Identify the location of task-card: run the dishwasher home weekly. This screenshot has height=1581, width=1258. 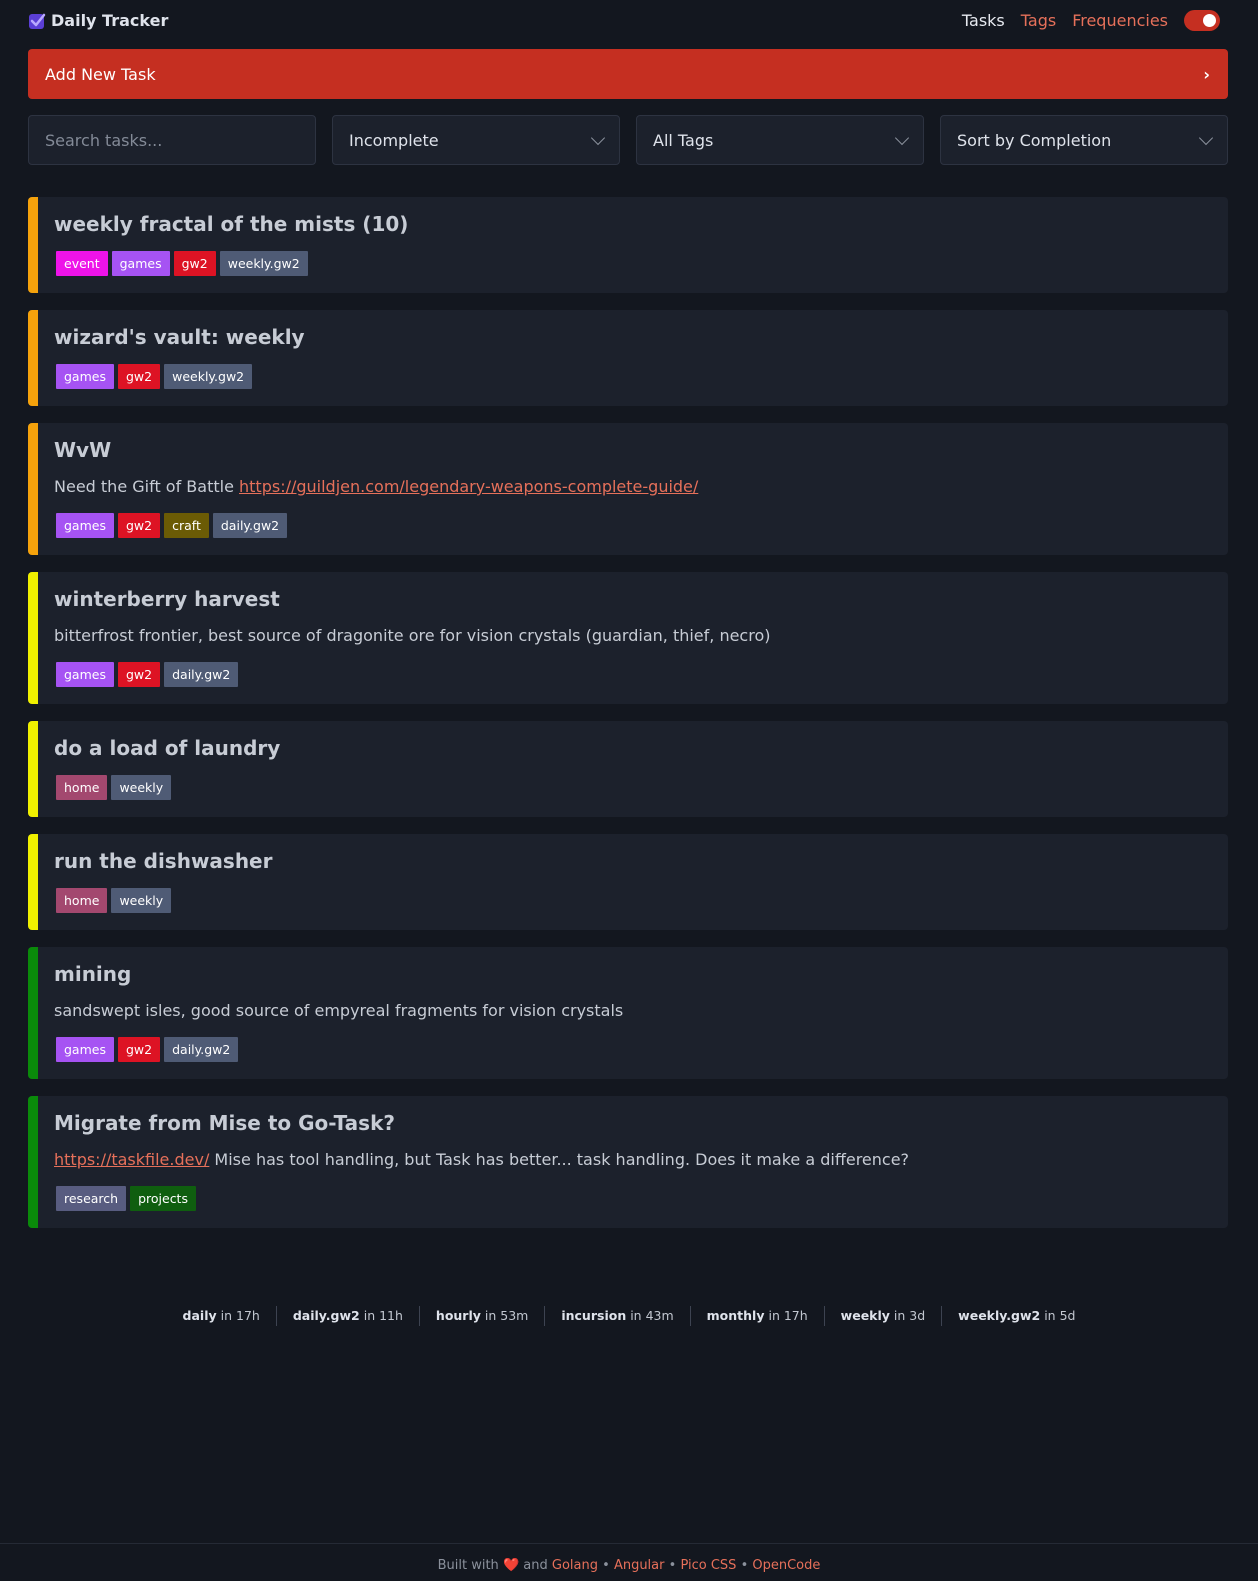
(628, 882).